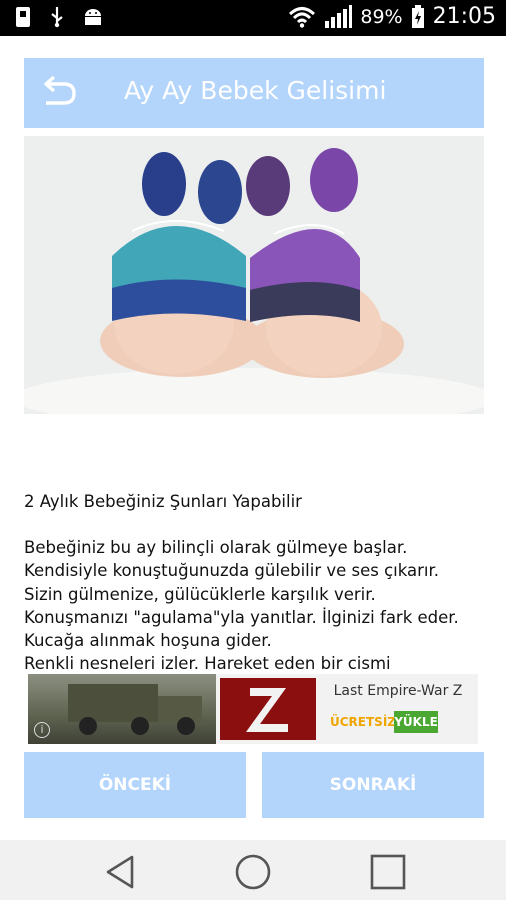 The height and width of the screenshot is (900, 506). What do you see at coordinates (373, 785) in the screenshot?
I see `next-button: SONRAKİ` at bounding box center [373, 785].